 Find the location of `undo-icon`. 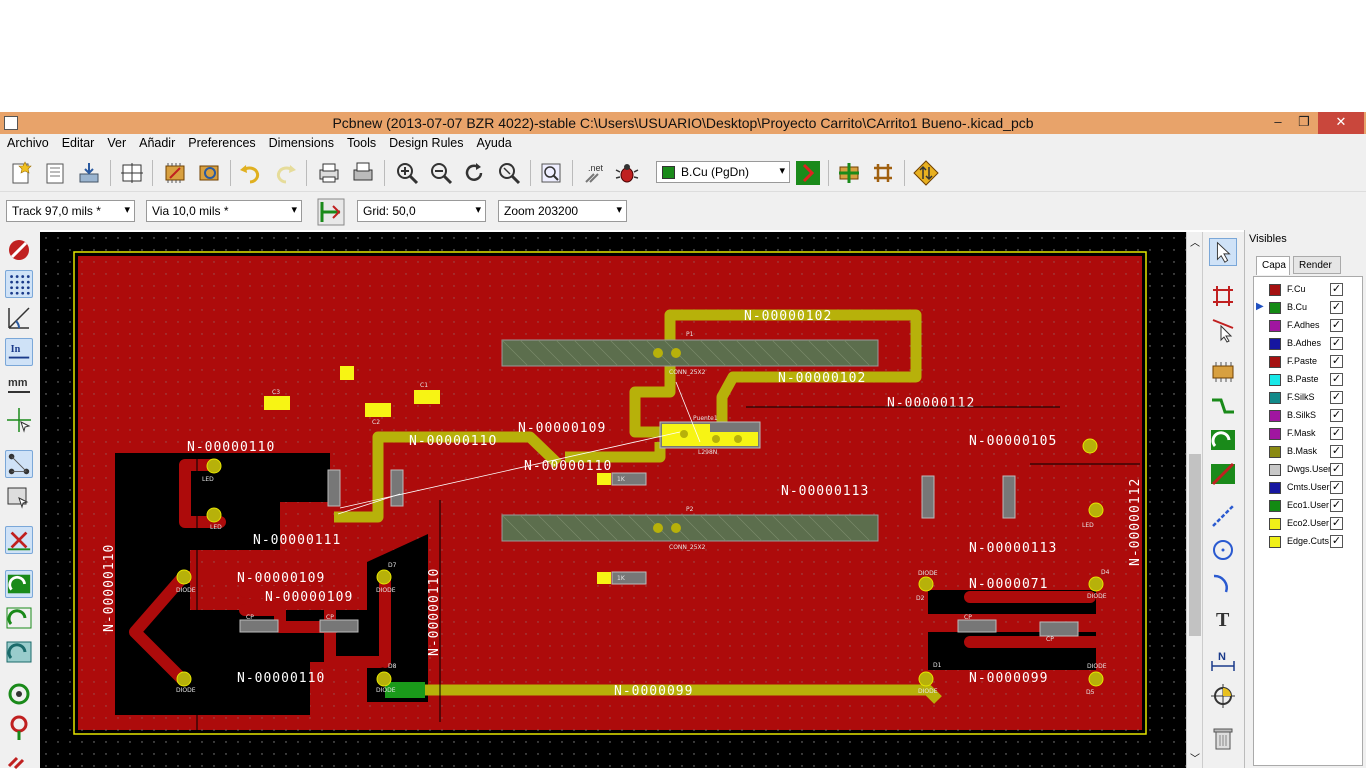

undo-icon is located at coordinates (251, 173).